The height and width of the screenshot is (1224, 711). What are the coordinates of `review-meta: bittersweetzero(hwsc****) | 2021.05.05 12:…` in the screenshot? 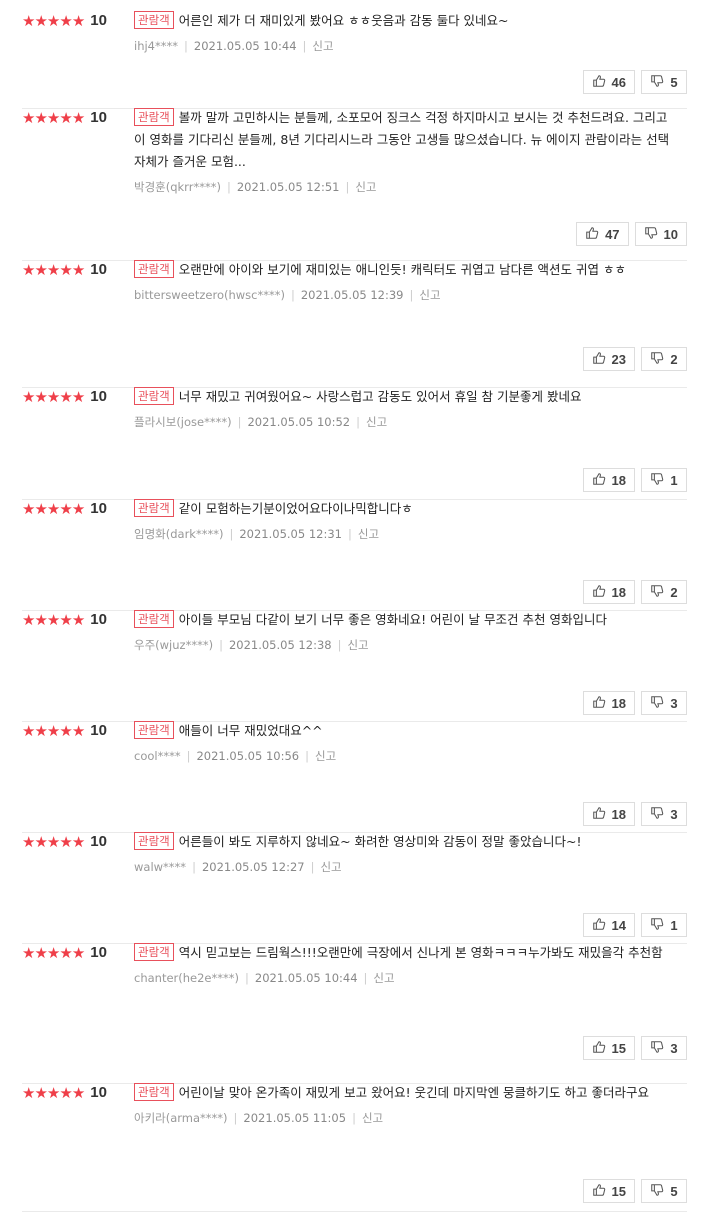 It's located at (403, 295).